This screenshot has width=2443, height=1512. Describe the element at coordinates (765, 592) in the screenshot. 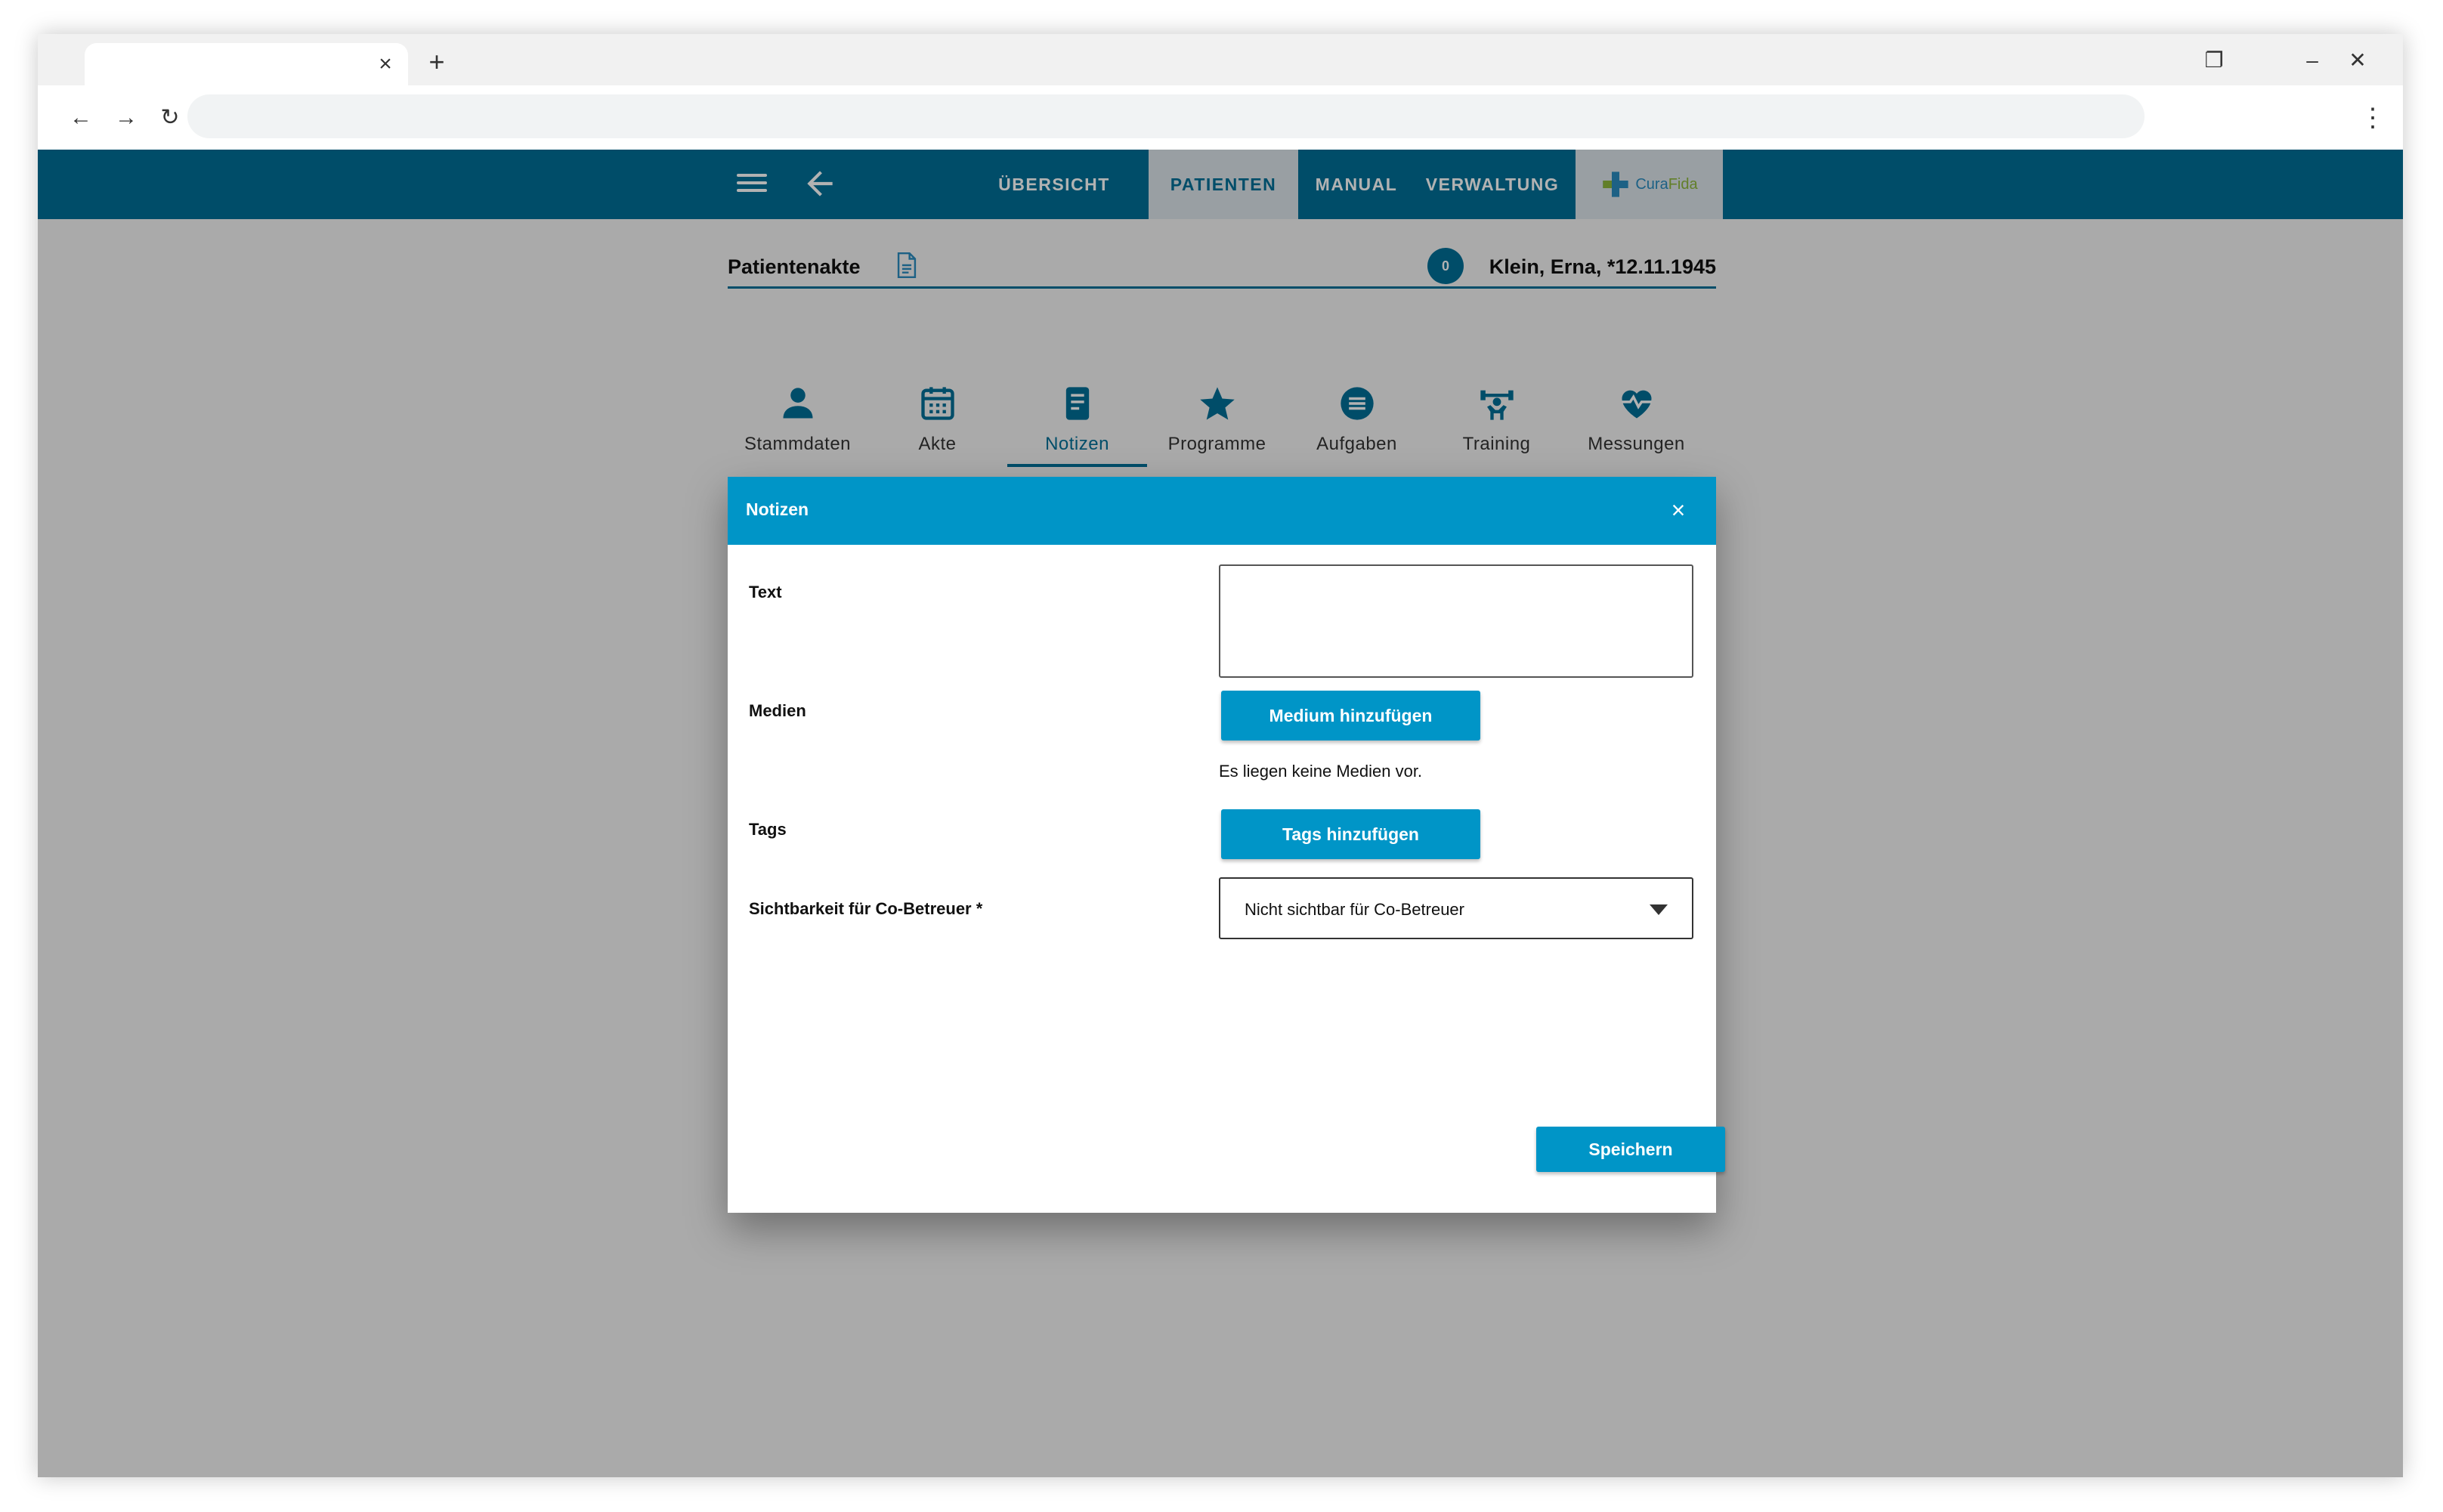

I see `text-label: Text` at that location.